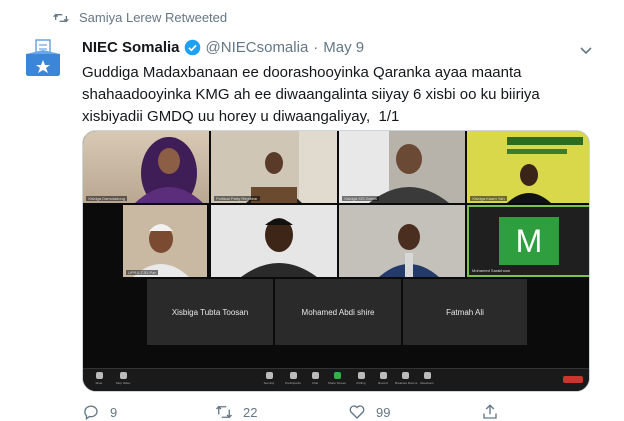  I want to click on shield-icon, so click(269, 375).